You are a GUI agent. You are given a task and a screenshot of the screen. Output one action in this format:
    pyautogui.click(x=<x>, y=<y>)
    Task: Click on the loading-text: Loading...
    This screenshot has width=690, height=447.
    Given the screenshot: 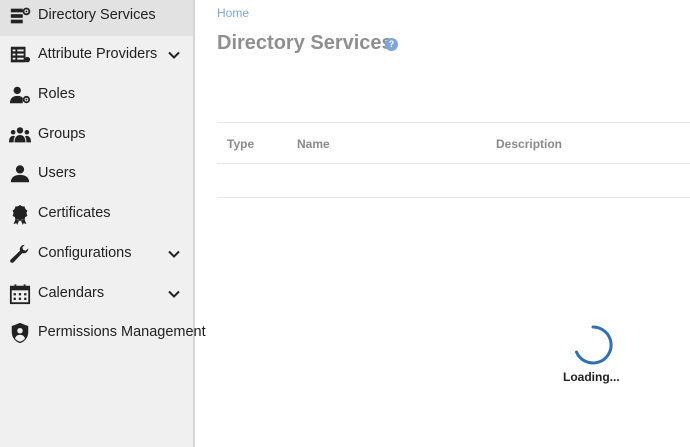 What is the action you would take?
    pyautogui.click(x=591, y=377)
    